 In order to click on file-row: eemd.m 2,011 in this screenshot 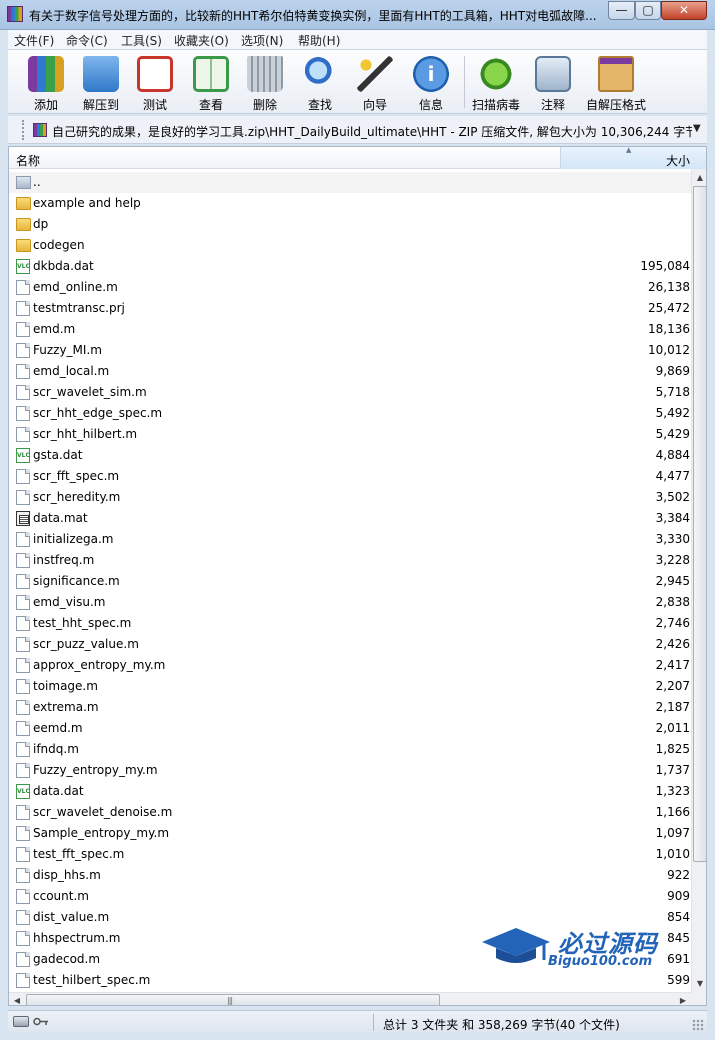, I will do `click(350, 728)`.